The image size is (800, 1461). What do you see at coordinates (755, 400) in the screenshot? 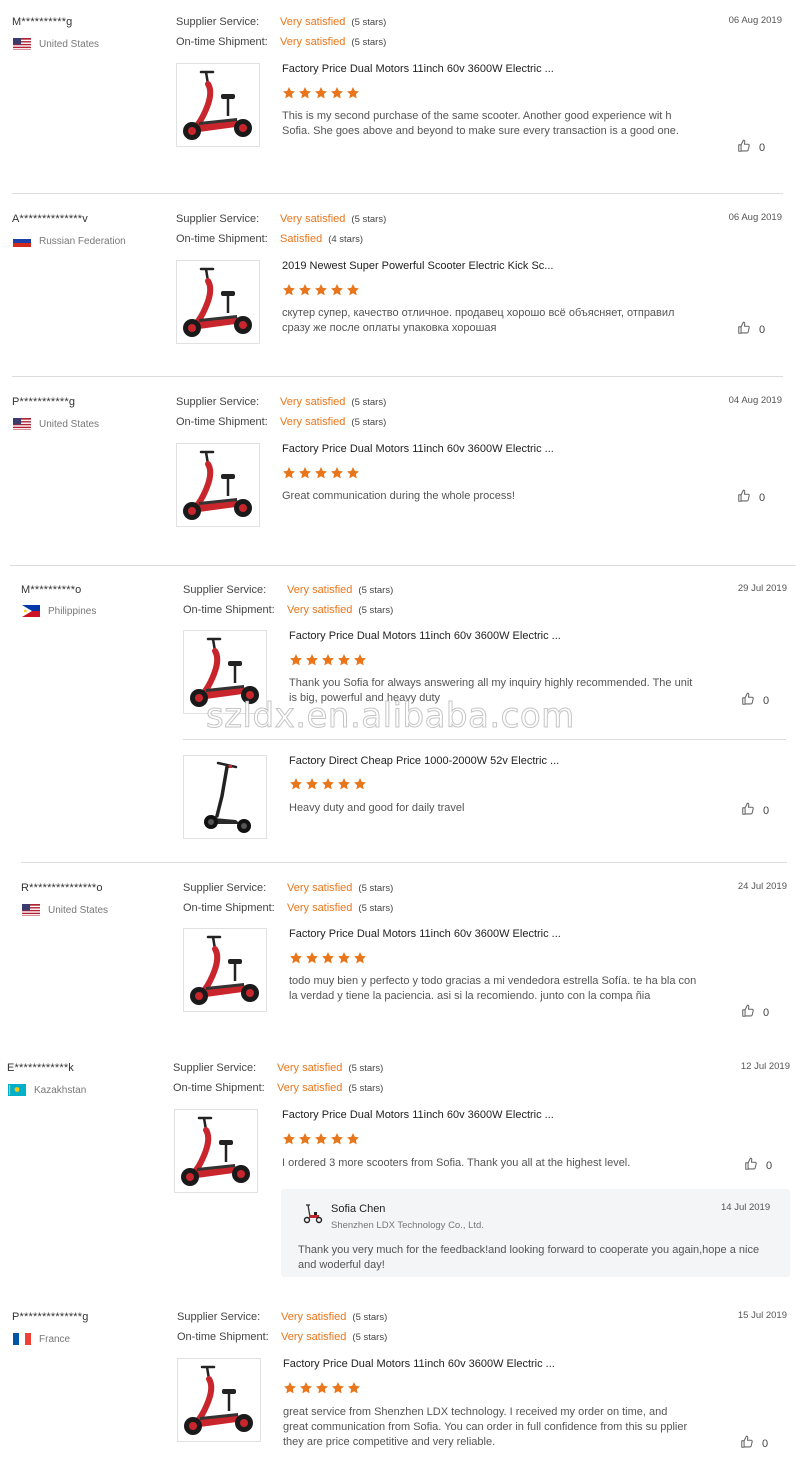
I see `review-date: 04 Aug 2019` at bounding box center [755, 400].